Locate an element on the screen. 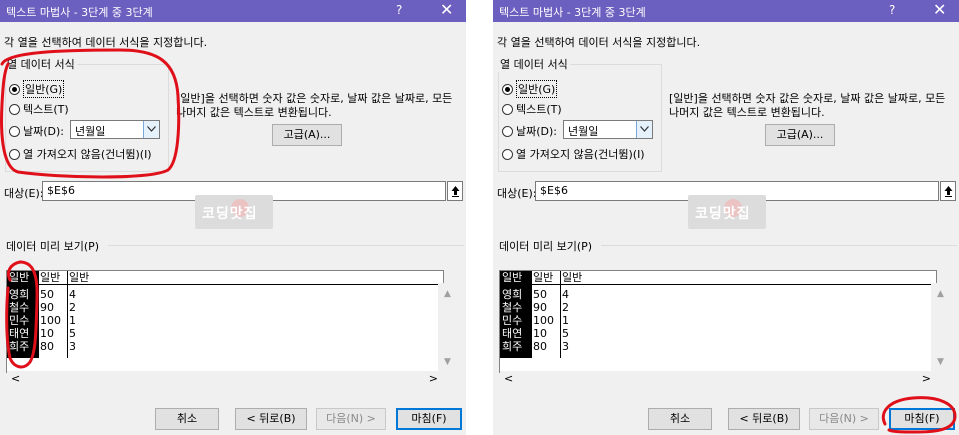 Image resolution: width=959 pixels, height=435 pixels. date-format-value: 년월일 is located at coordinates (583, 131).